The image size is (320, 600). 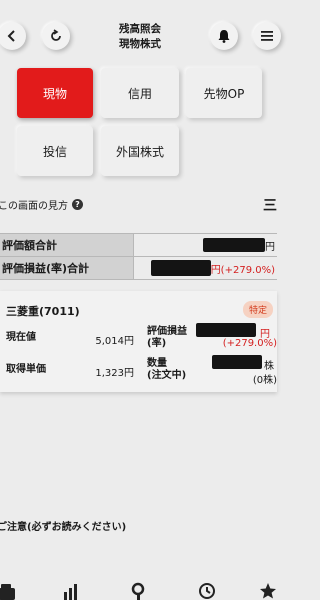 I want to click on help-icon: ?, so click(x=77, y=204).